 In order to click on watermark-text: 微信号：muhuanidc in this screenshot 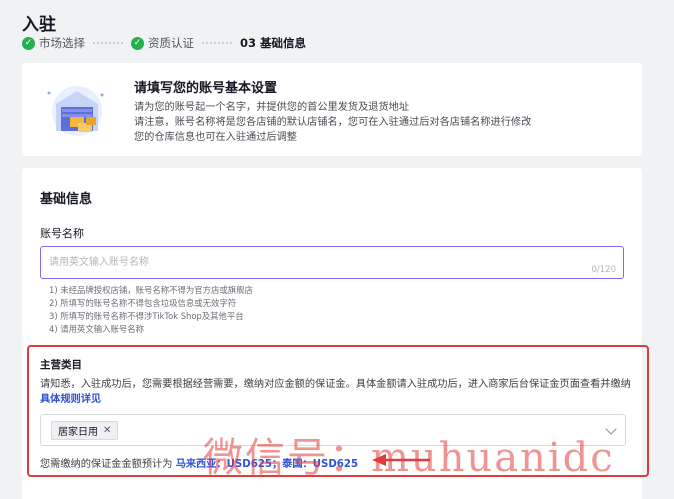, I will do `click(409, 458)`.